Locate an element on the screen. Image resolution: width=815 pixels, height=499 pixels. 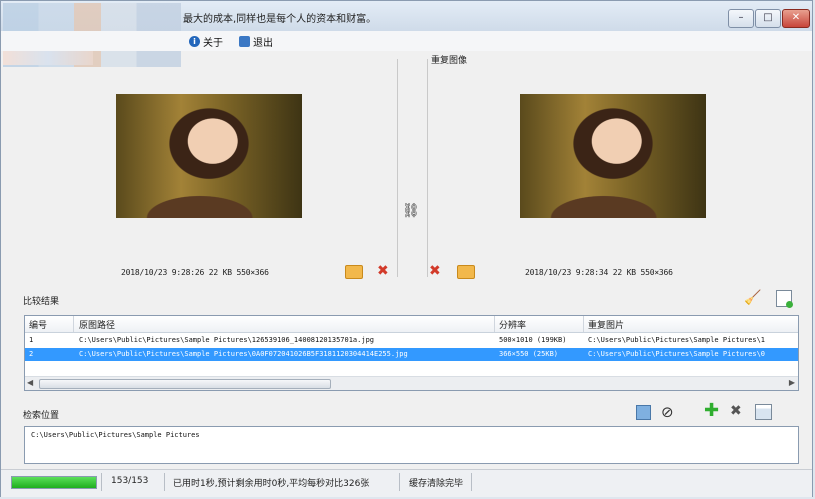
column-header-resolution: 分辨率 is located at coordinates (512, 324).